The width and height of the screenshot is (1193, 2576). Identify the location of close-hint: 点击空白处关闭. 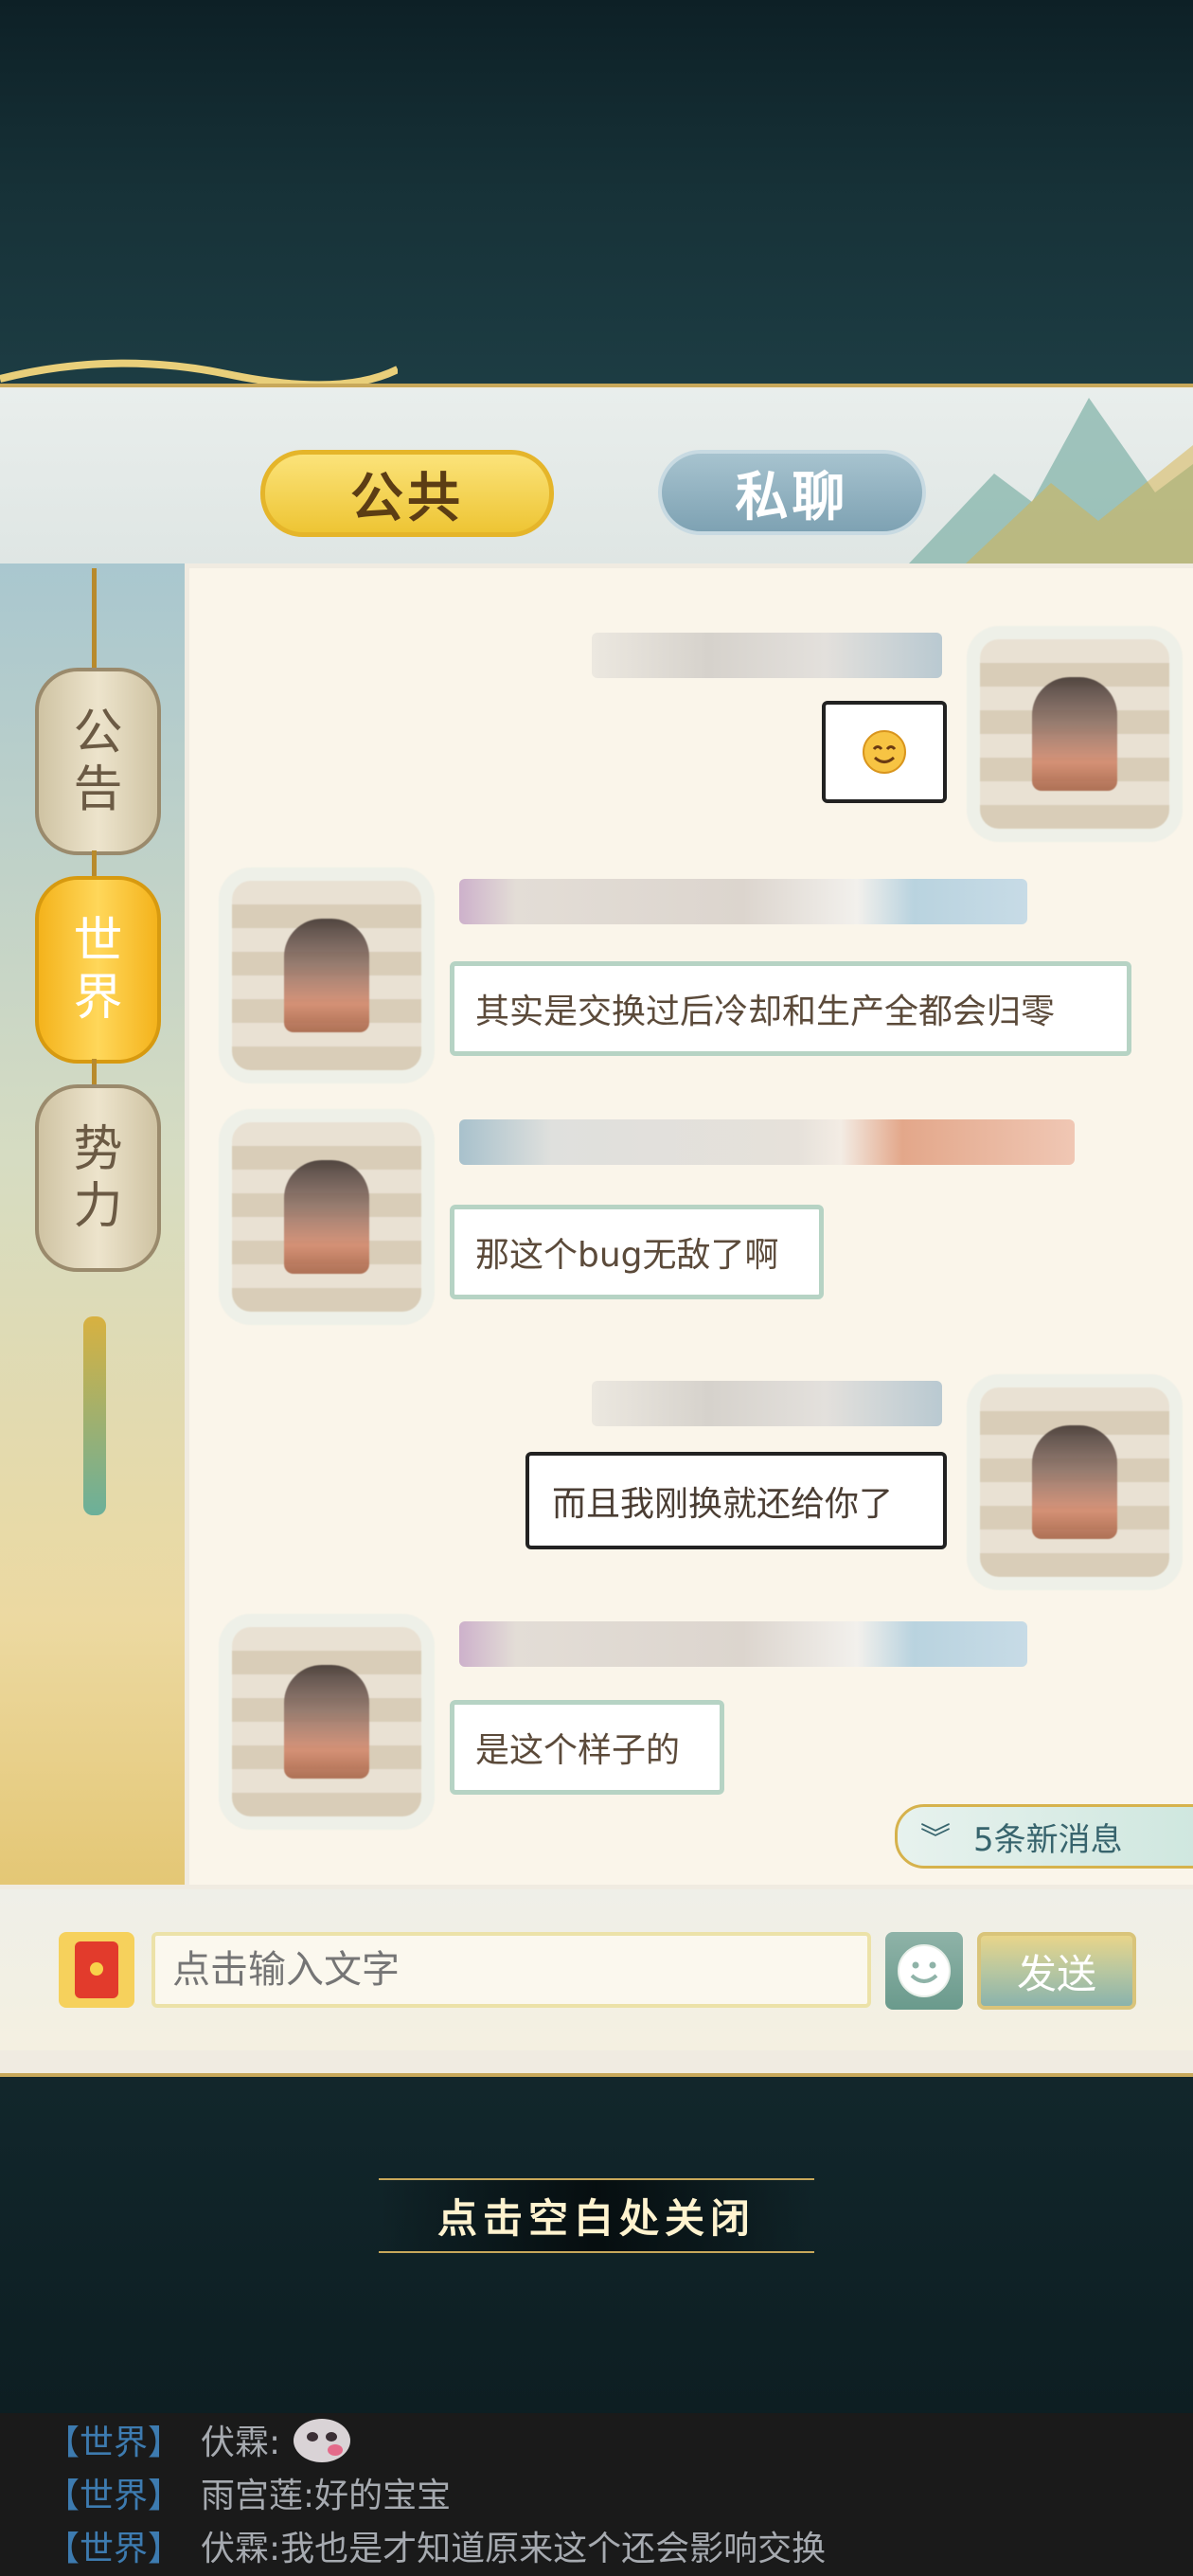
(596, 2215).